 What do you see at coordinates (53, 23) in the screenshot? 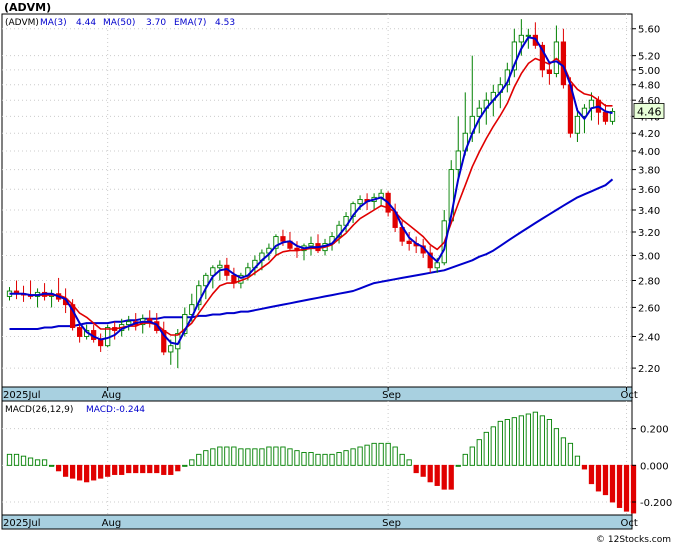
I see `legend-ma3-label: MA(3)` at bounding box center [53, 23].